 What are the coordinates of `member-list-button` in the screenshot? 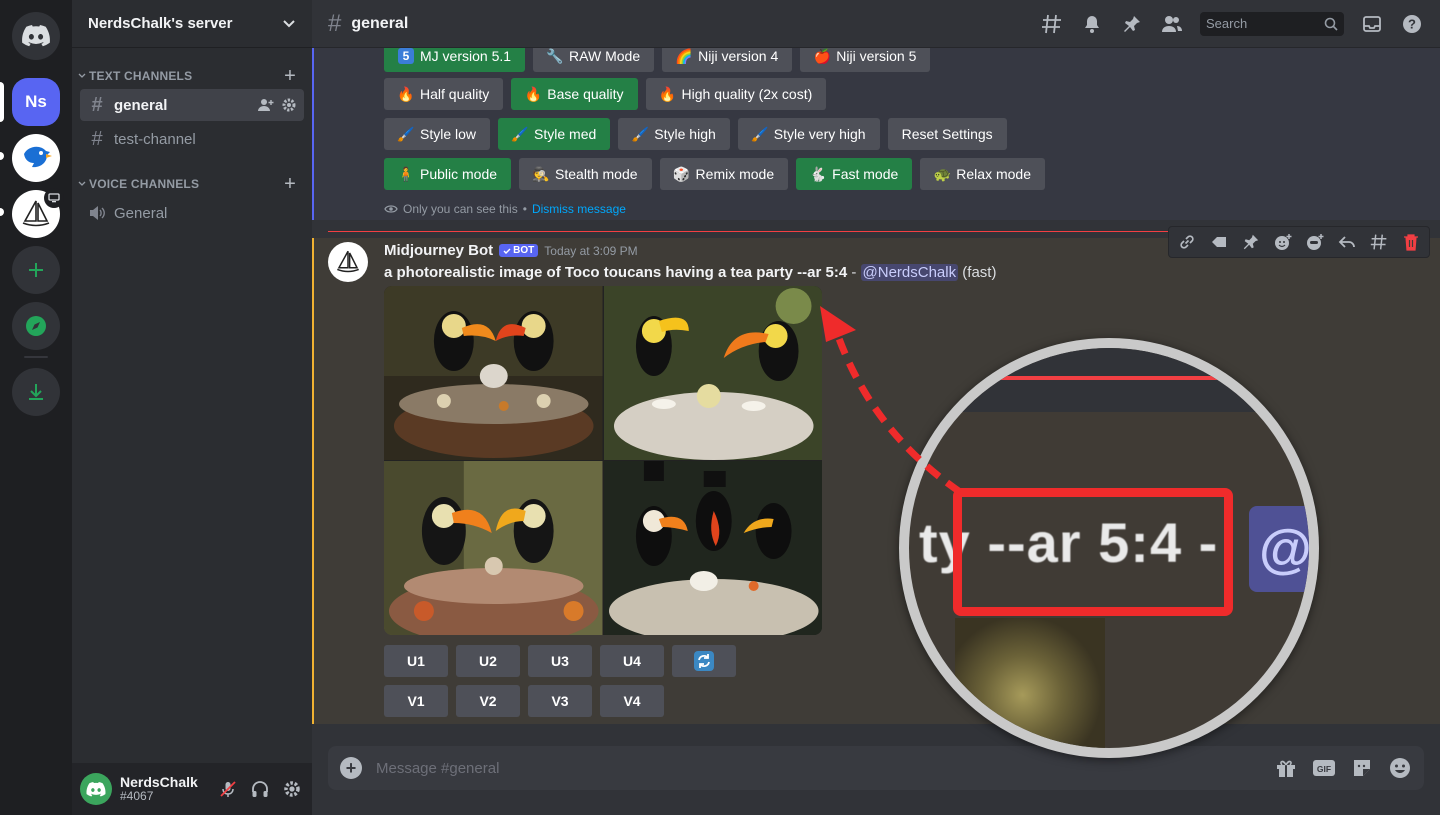 It's located at (1172, 24).